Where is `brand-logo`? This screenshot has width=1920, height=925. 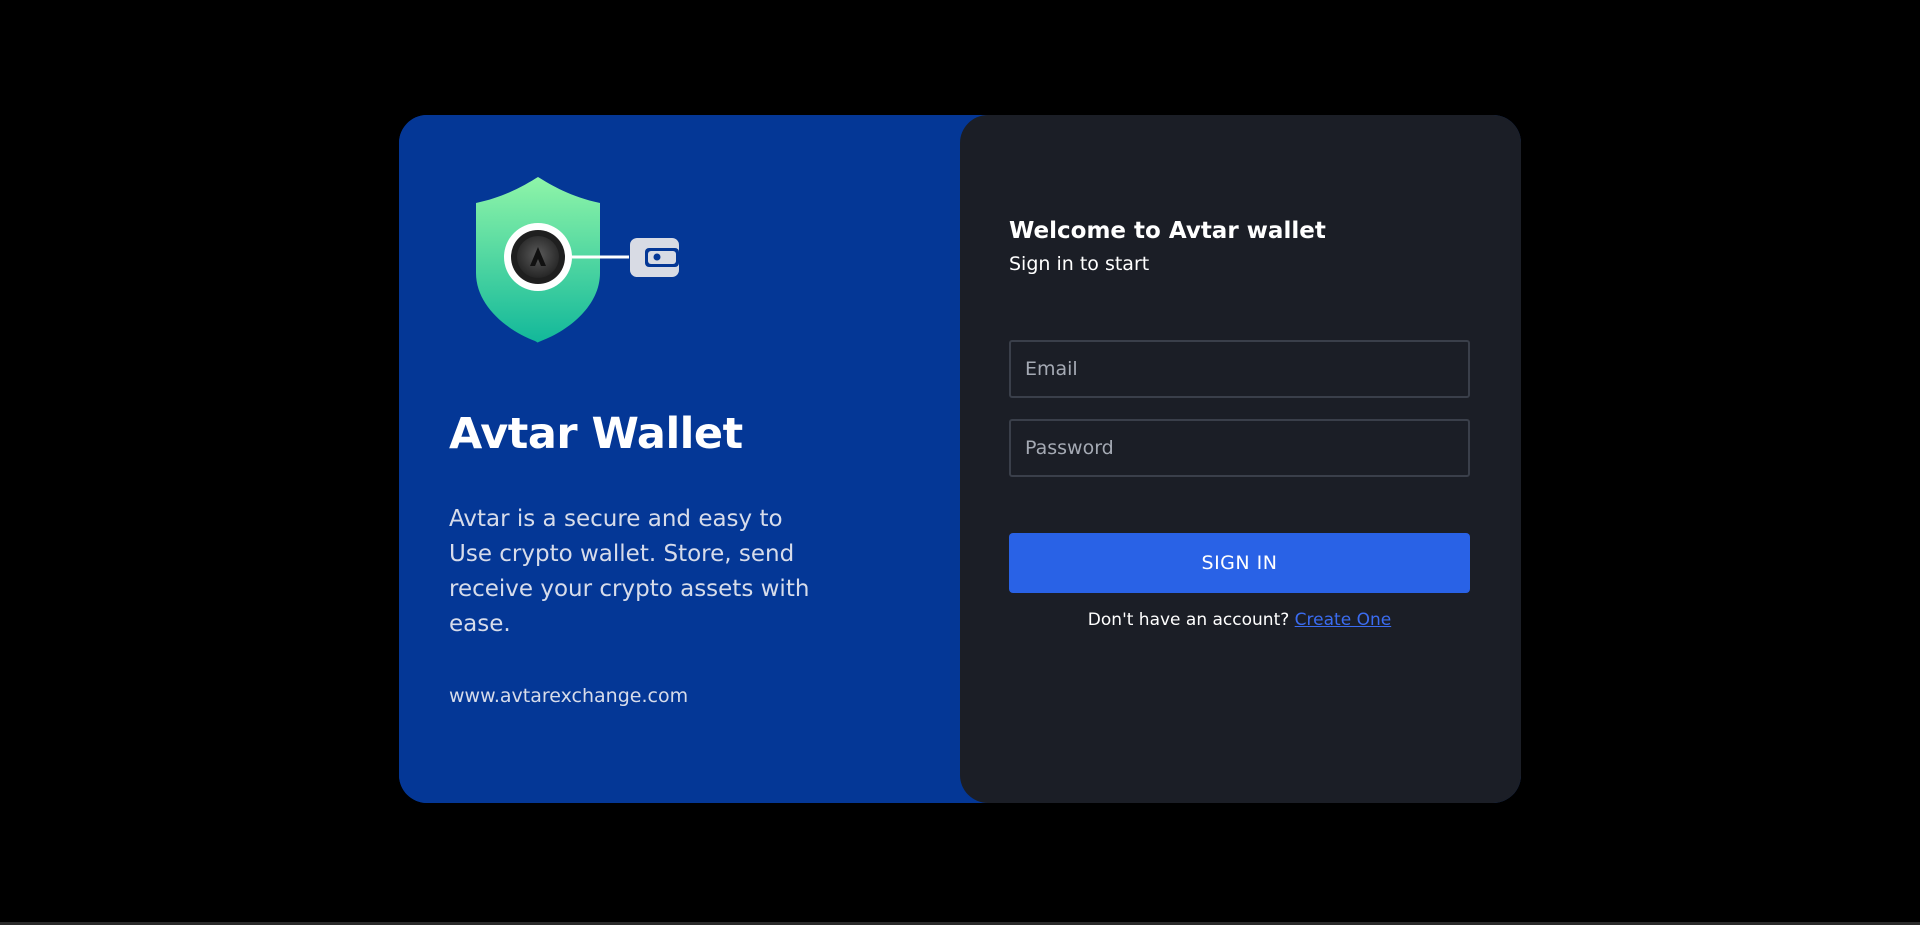 brand-logo is located at coordinates (595, 260).